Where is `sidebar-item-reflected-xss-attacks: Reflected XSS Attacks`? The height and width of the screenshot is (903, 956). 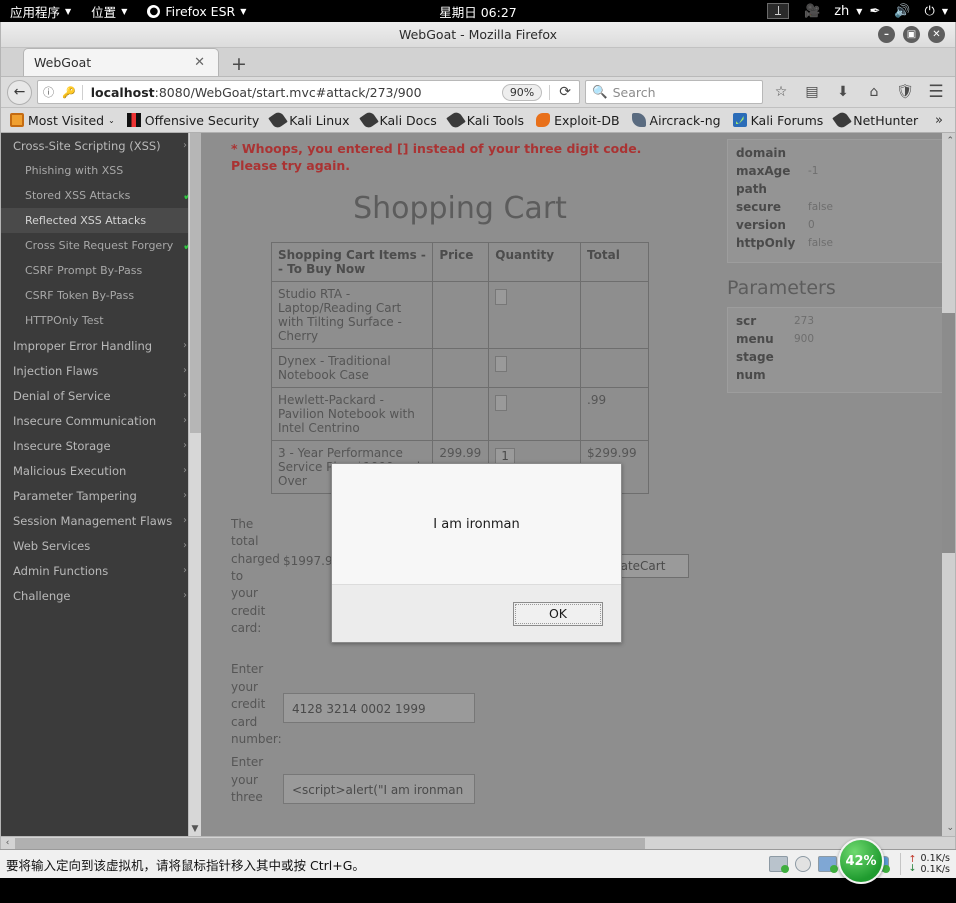 sidebar-item-reflected-xss-attacks: Reflected XSS Attacks is located at coordinates (101, 220).